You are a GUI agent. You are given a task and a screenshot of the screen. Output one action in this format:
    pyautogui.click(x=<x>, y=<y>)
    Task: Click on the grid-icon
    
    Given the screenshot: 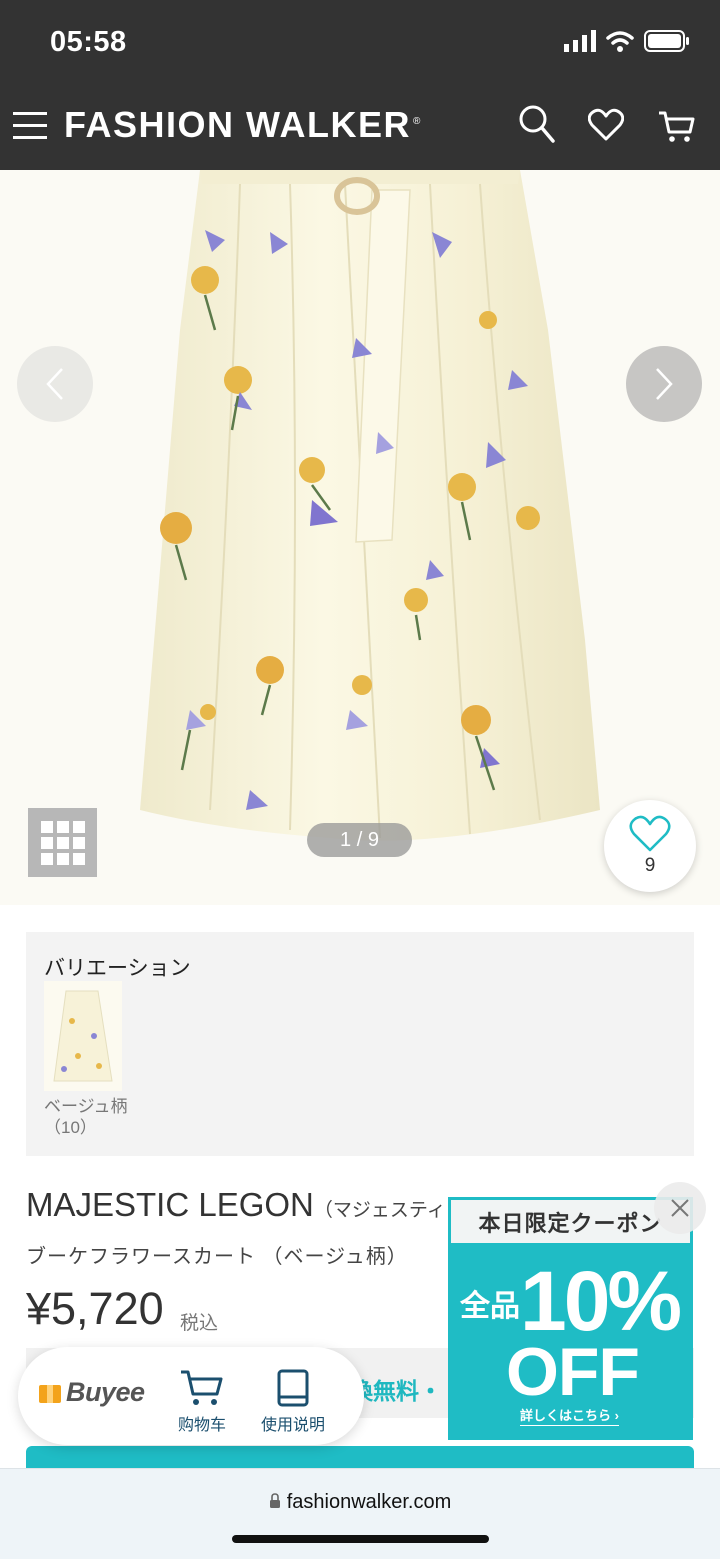 What is the action you would take?
    pyautogui.click(x=62, y=842)
    